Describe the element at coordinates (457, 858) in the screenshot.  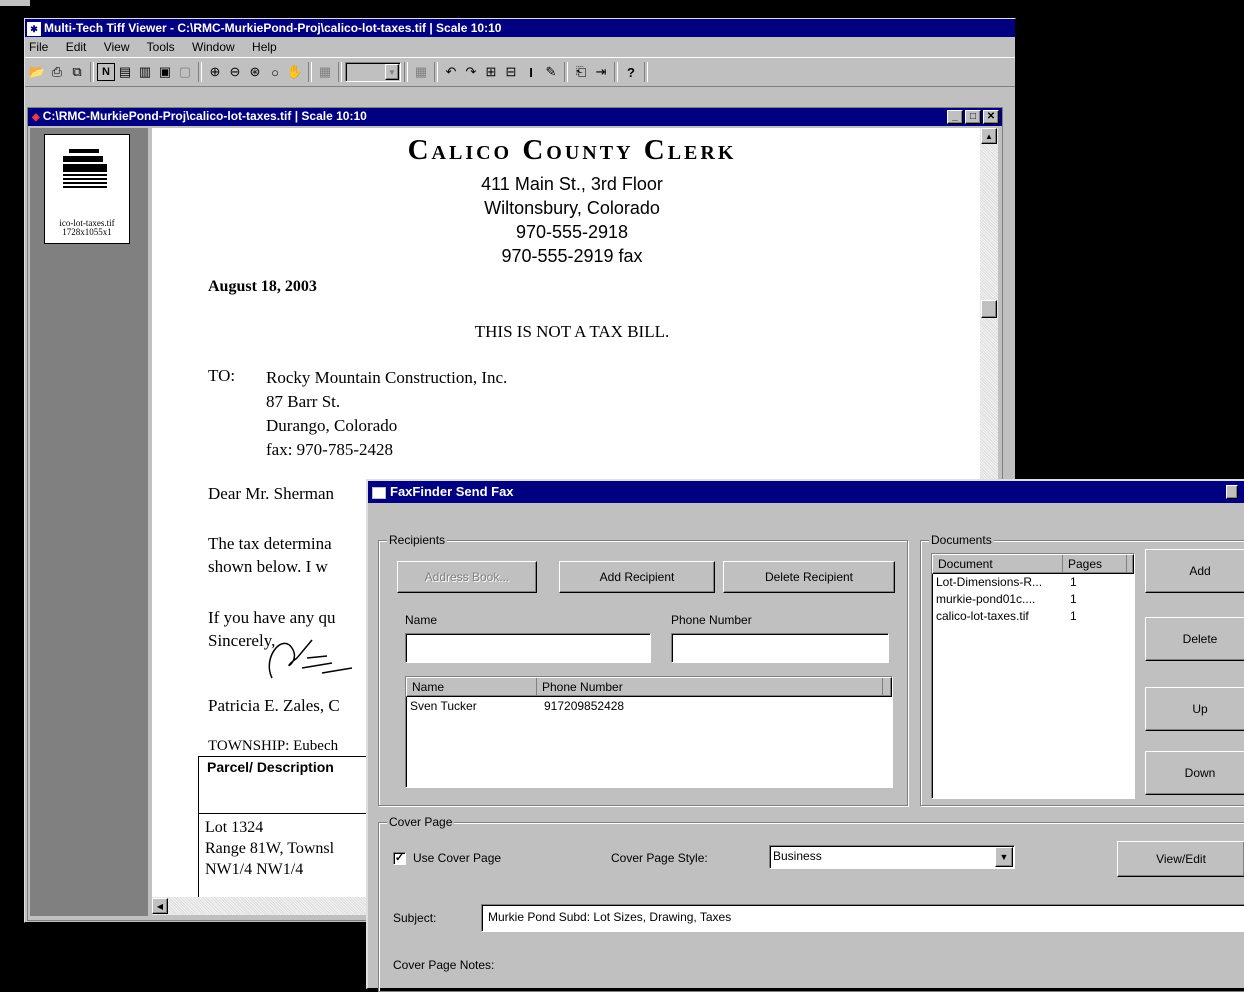
I see `use-cover-label: Use Cover Page` at that location.